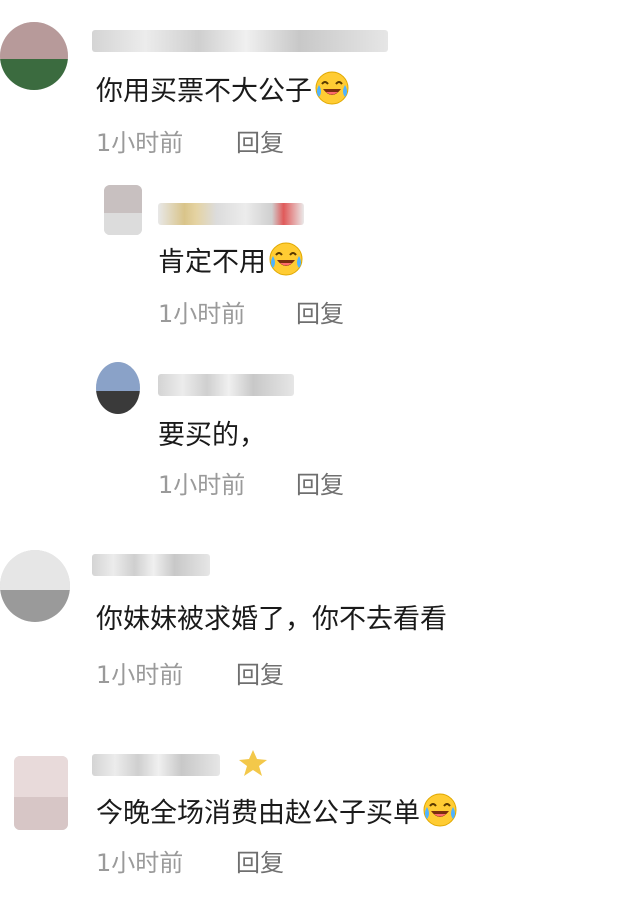 This screenshot has width=641, height=901. I want to click on comment-text: 你妹妹被求婚了，你不去看看, so click(271, 620).